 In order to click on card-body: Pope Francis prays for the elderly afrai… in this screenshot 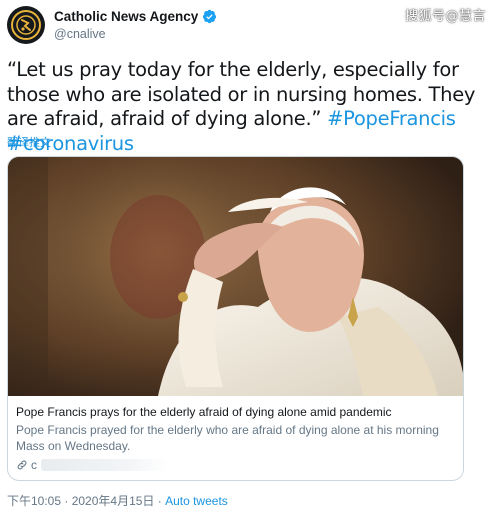, I will do `click(235, 434)`.